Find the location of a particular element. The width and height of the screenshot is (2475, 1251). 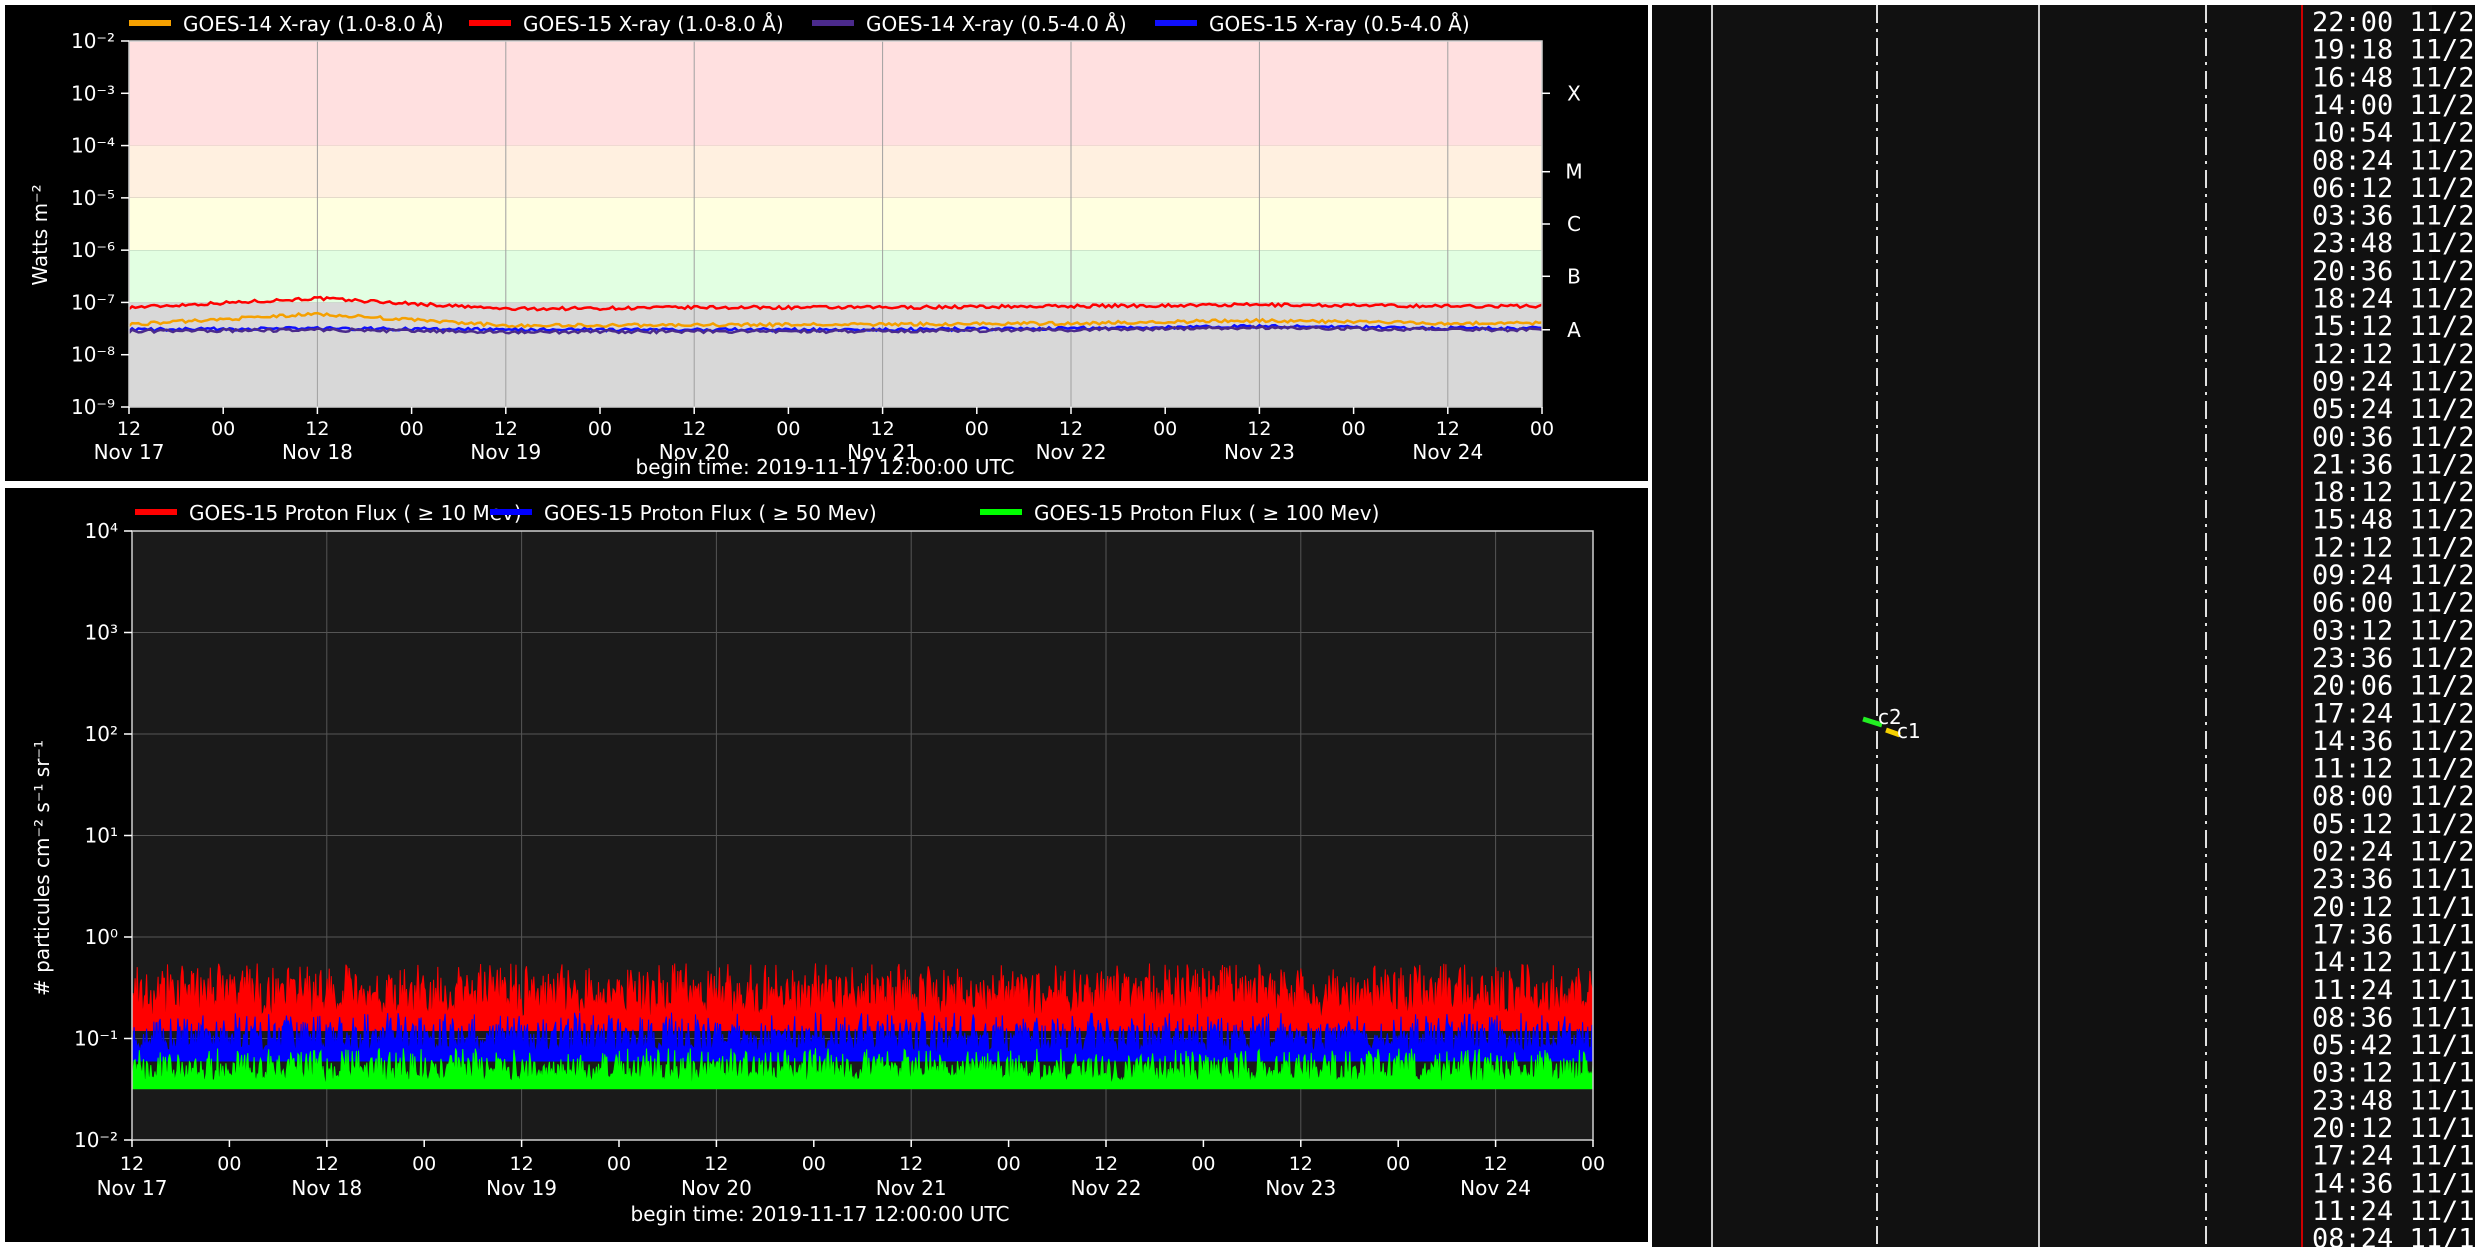

timeline-time-label: 14:36 11/20 is located at coordinates (2393, 741).